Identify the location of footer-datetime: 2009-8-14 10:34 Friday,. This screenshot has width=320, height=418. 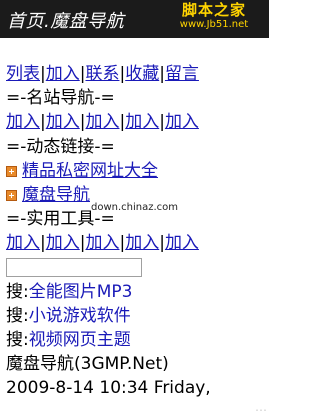
(108, 388).